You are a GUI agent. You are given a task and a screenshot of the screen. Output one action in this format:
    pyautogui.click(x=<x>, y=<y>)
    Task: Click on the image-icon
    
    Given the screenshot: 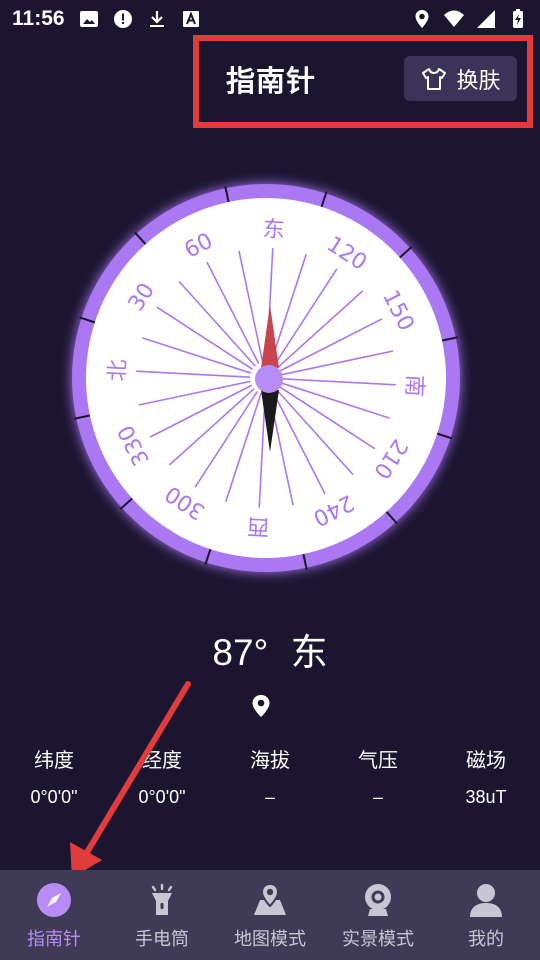 What is the action you would take?
    pyautogui.click(x=88, y=19)
    